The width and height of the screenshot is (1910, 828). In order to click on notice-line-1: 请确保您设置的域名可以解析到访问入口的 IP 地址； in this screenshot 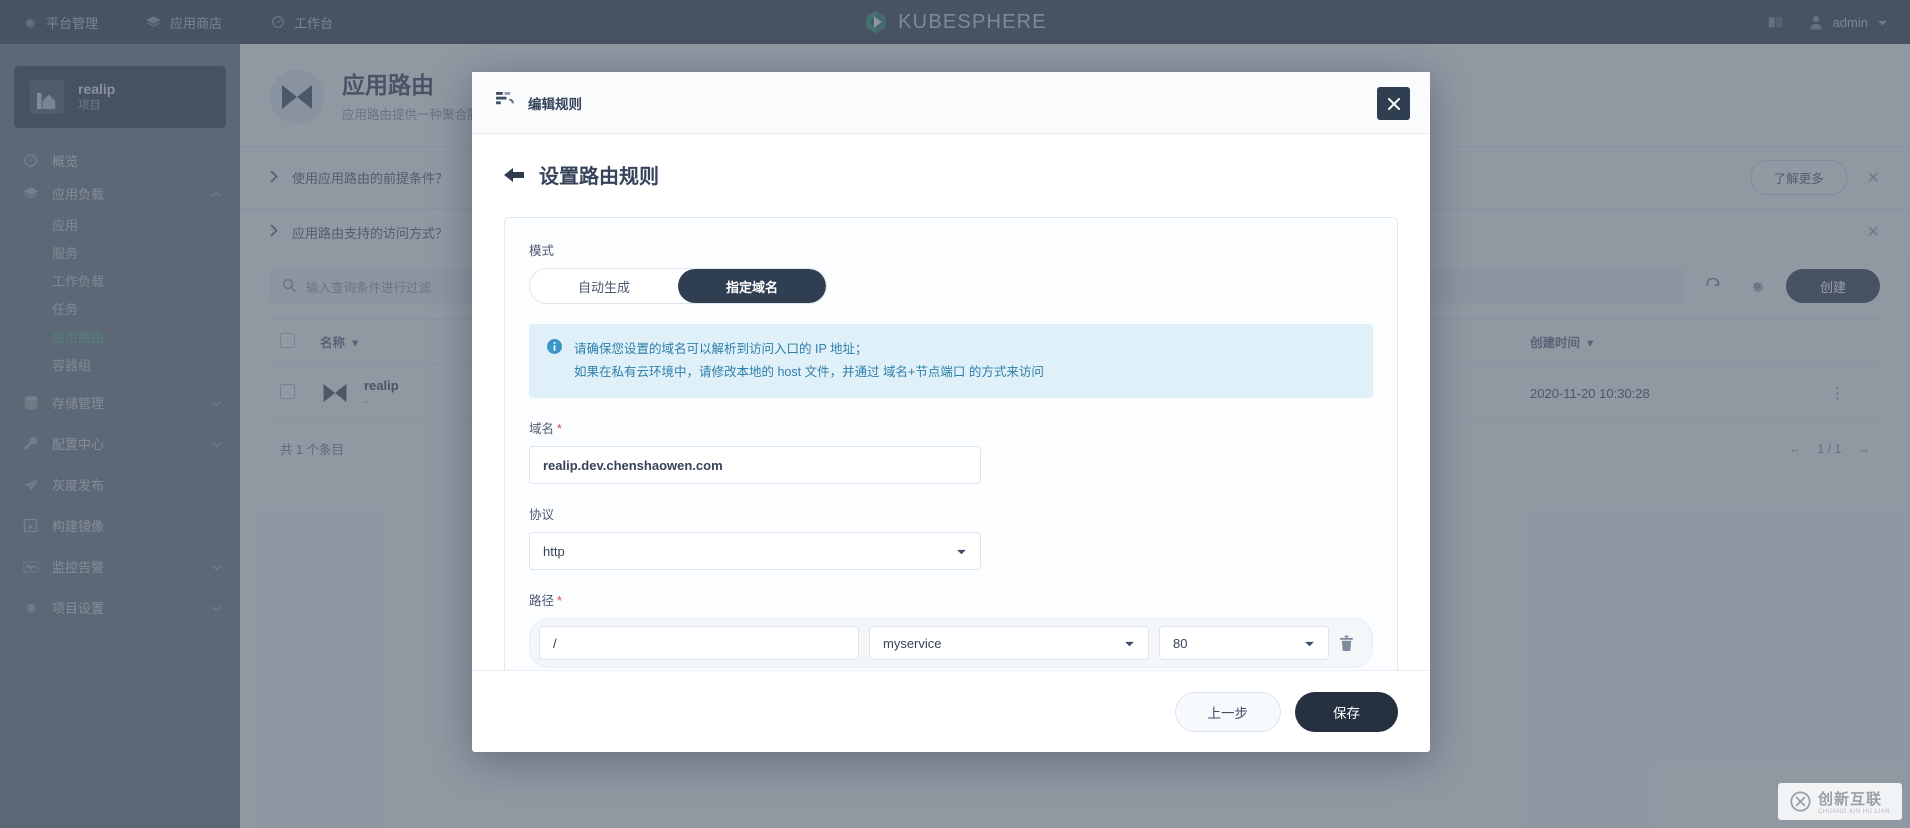, I will do `click(721, 349)`.